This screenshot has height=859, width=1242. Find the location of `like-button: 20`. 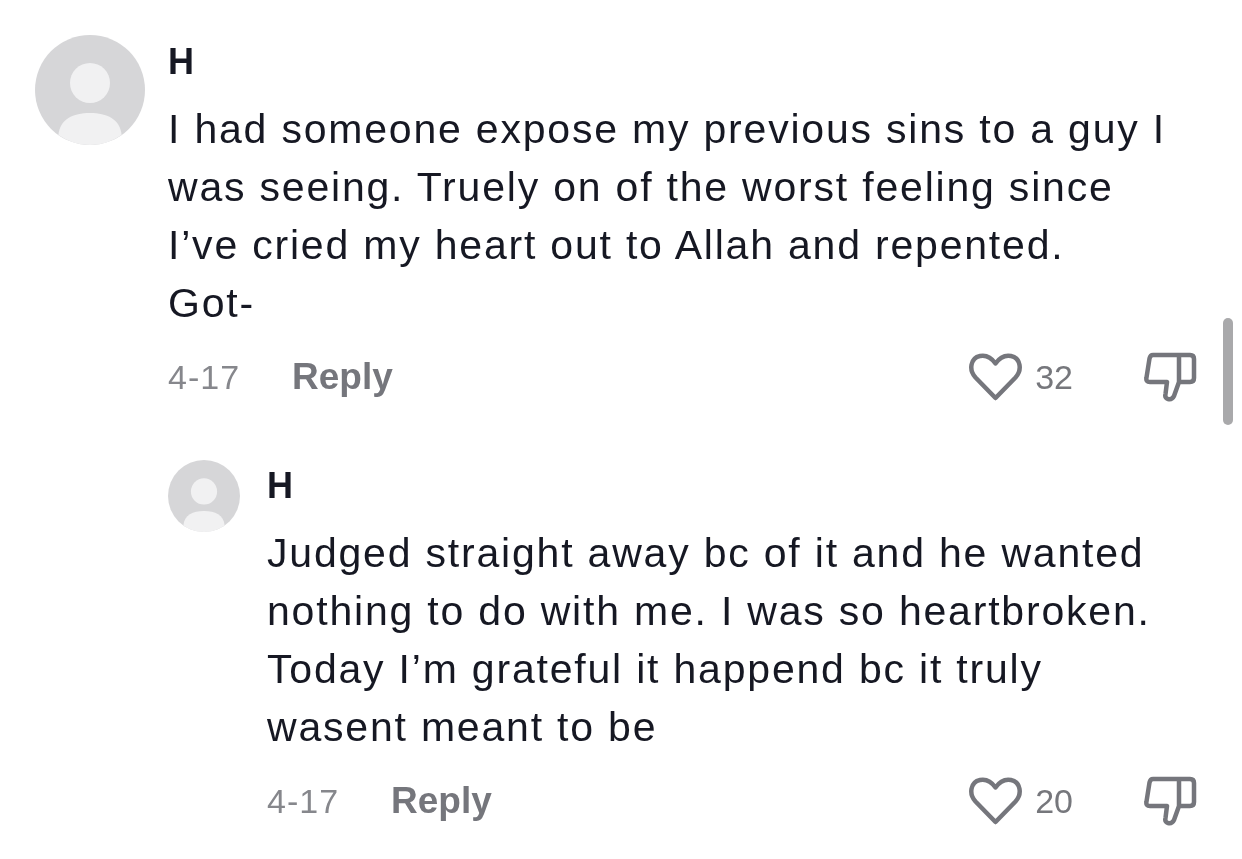

like-button: 20 is located at coordinates (1020, 801).